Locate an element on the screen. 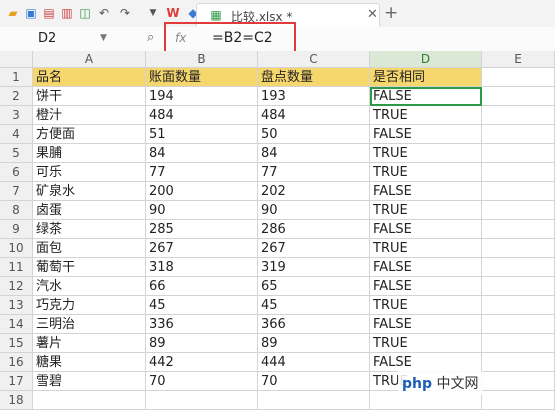 The image size is (555, 415). name-box: D2 is located at coordinates (47, 38).